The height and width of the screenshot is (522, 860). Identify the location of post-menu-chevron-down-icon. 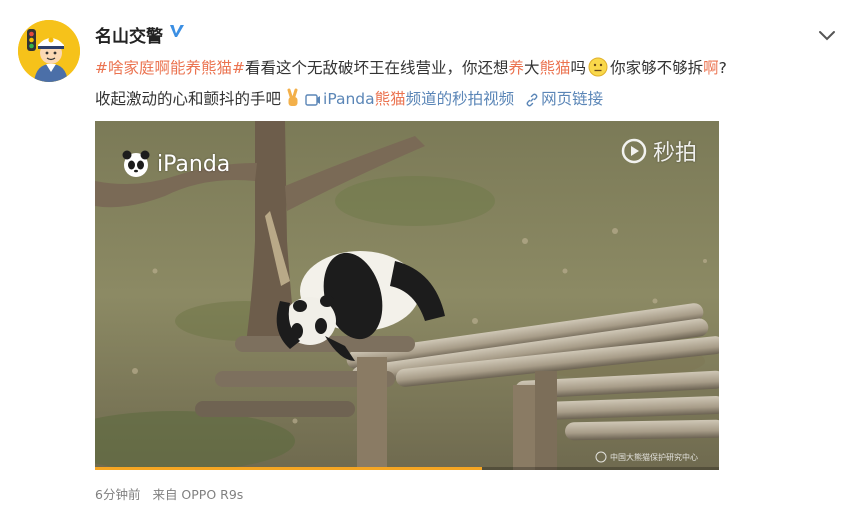
(827, 35).